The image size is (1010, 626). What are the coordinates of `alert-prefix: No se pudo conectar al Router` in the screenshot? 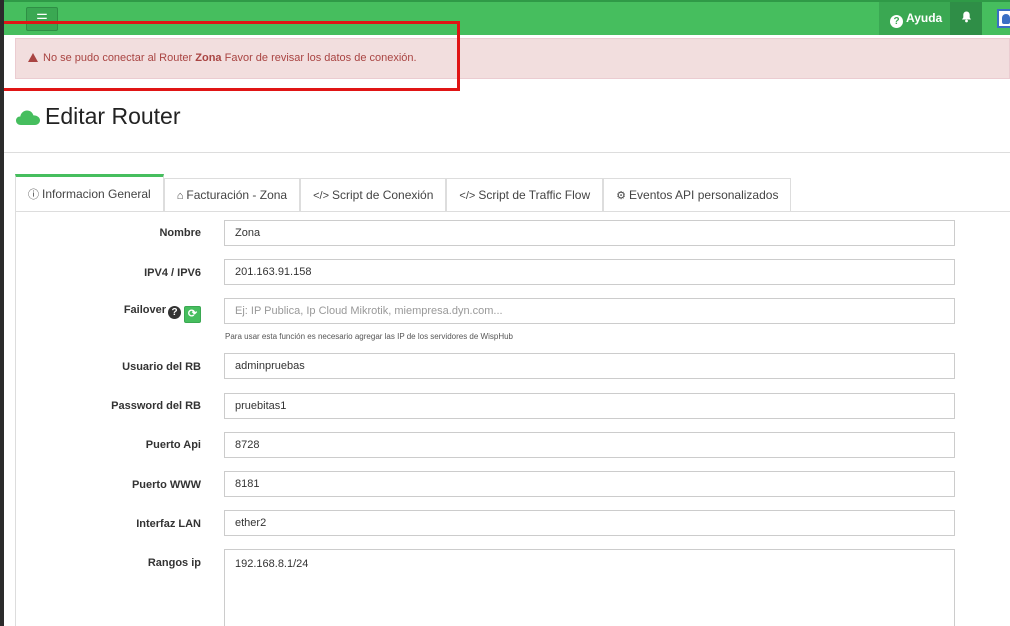 It's located at (118, 58).